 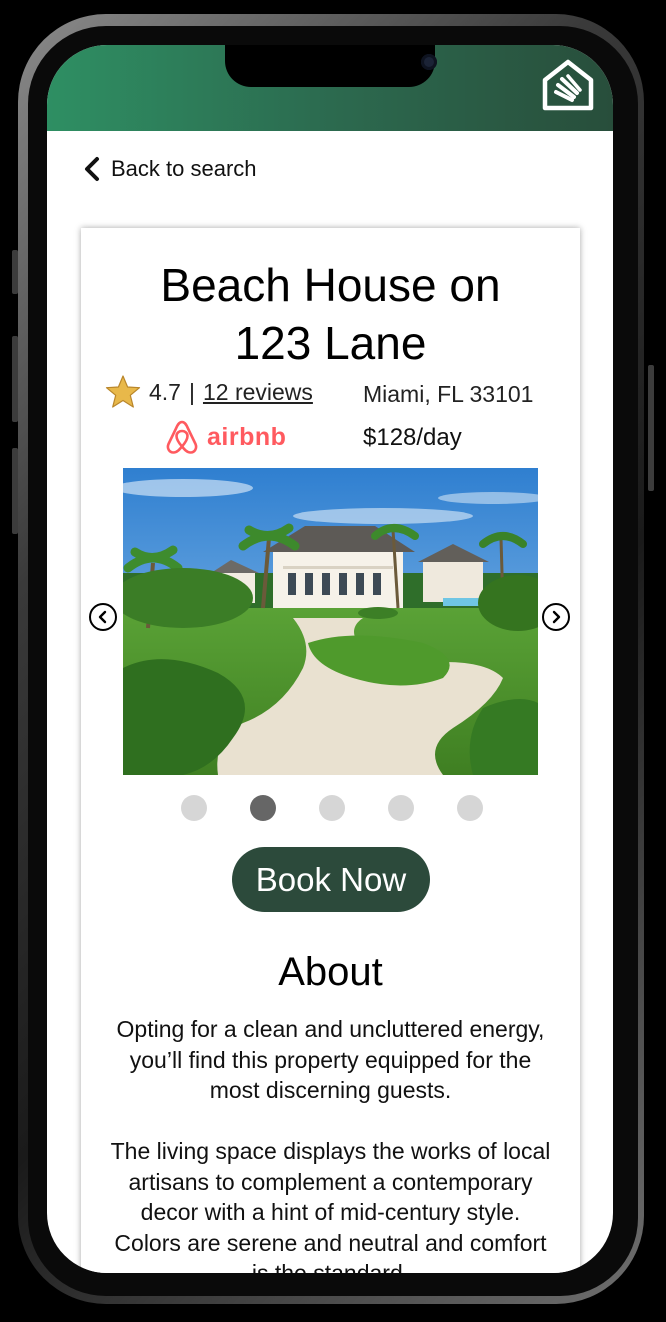 I want to click on back-label: Back to search, so click(x=184, y=168).